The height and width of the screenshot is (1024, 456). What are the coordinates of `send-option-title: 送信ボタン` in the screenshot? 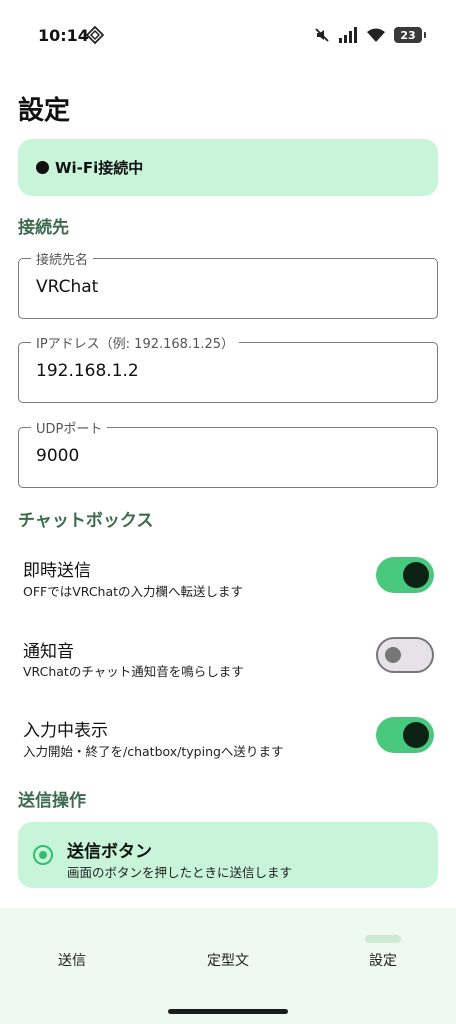 It's located at (109, 852).